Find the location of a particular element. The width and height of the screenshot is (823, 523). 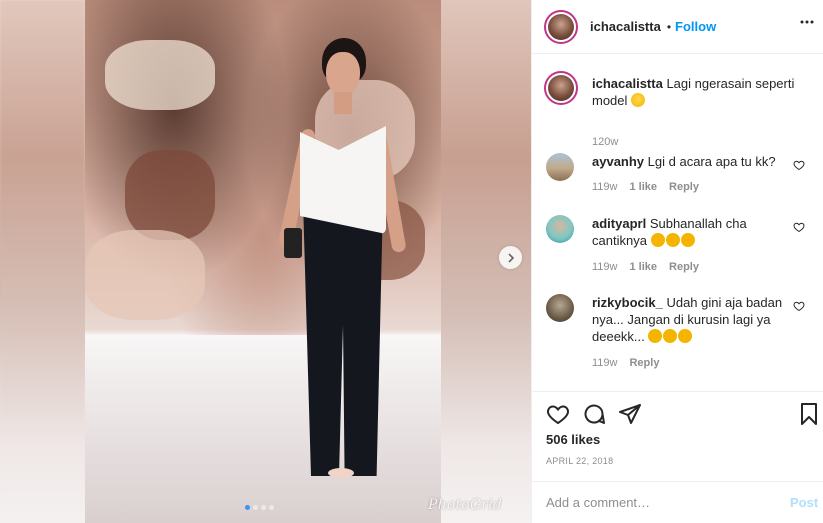

person-pants is located at coordinates (343, 338).